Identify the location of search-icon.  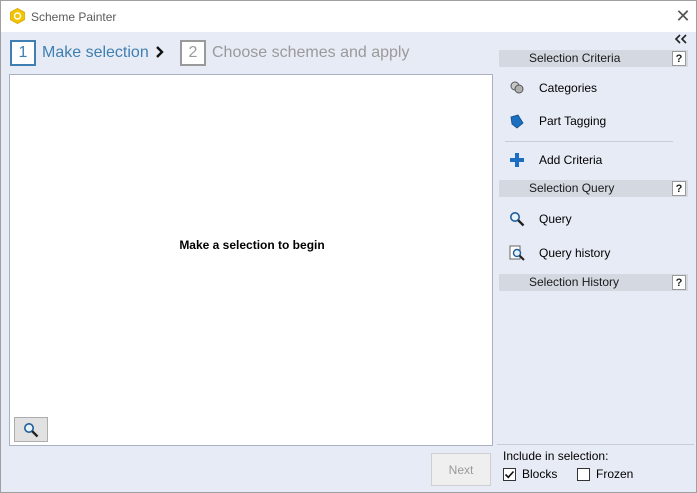
(517, 219).